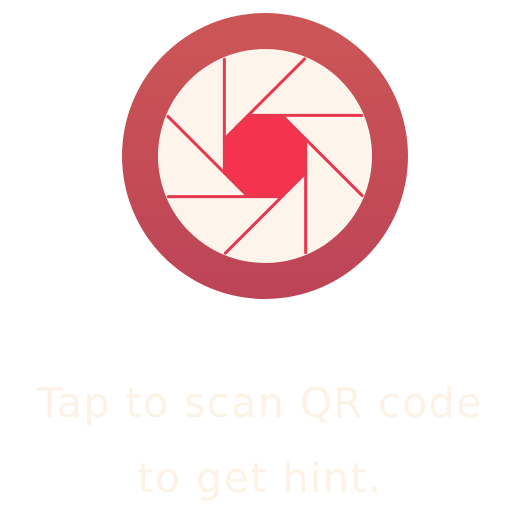  Describe the element at coordinates (260, 478) in the screenshot. I see `hint-text-line-2: to get hint.` at that location.